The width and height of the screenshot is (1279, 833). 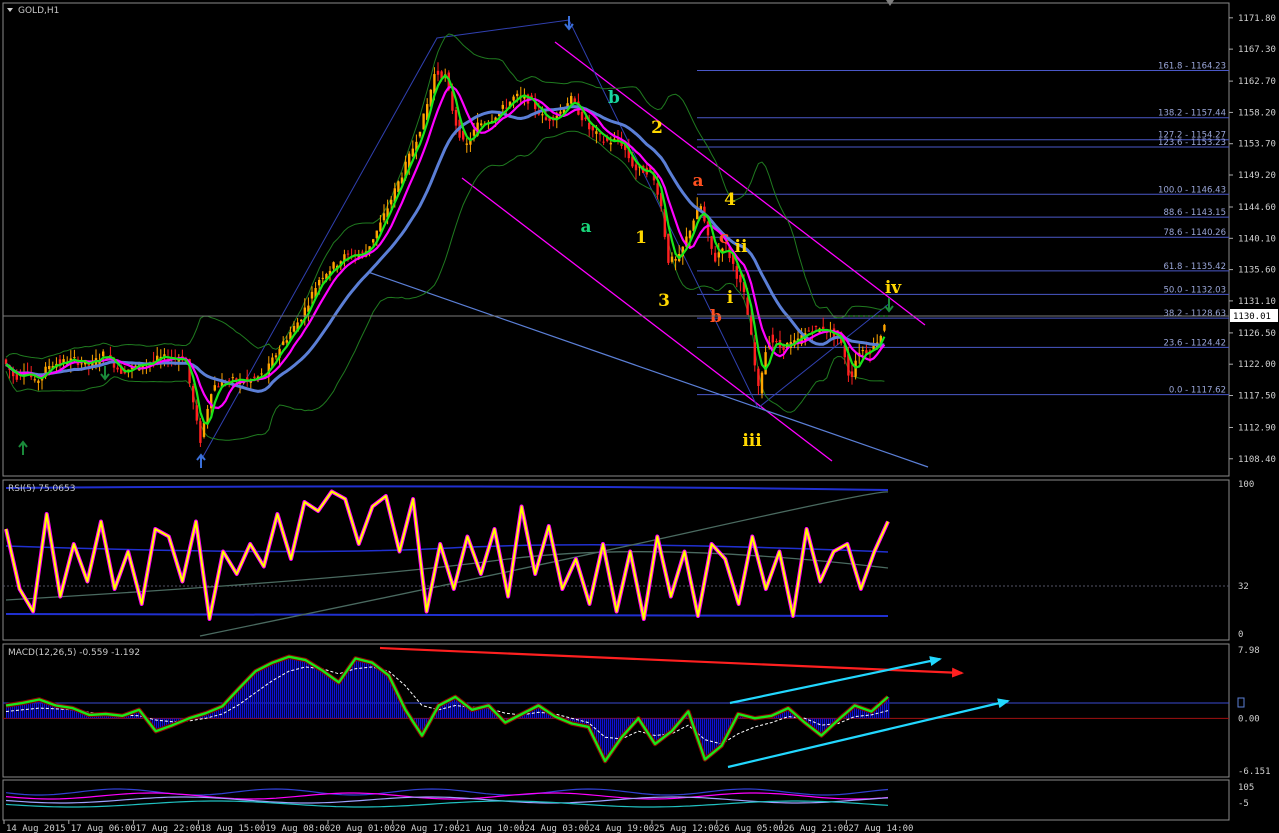 What do you see at coordinates (1240, 635) in the screenshot?
I see `rsi-tick-label: 0` at bounding box center [1240, 635].